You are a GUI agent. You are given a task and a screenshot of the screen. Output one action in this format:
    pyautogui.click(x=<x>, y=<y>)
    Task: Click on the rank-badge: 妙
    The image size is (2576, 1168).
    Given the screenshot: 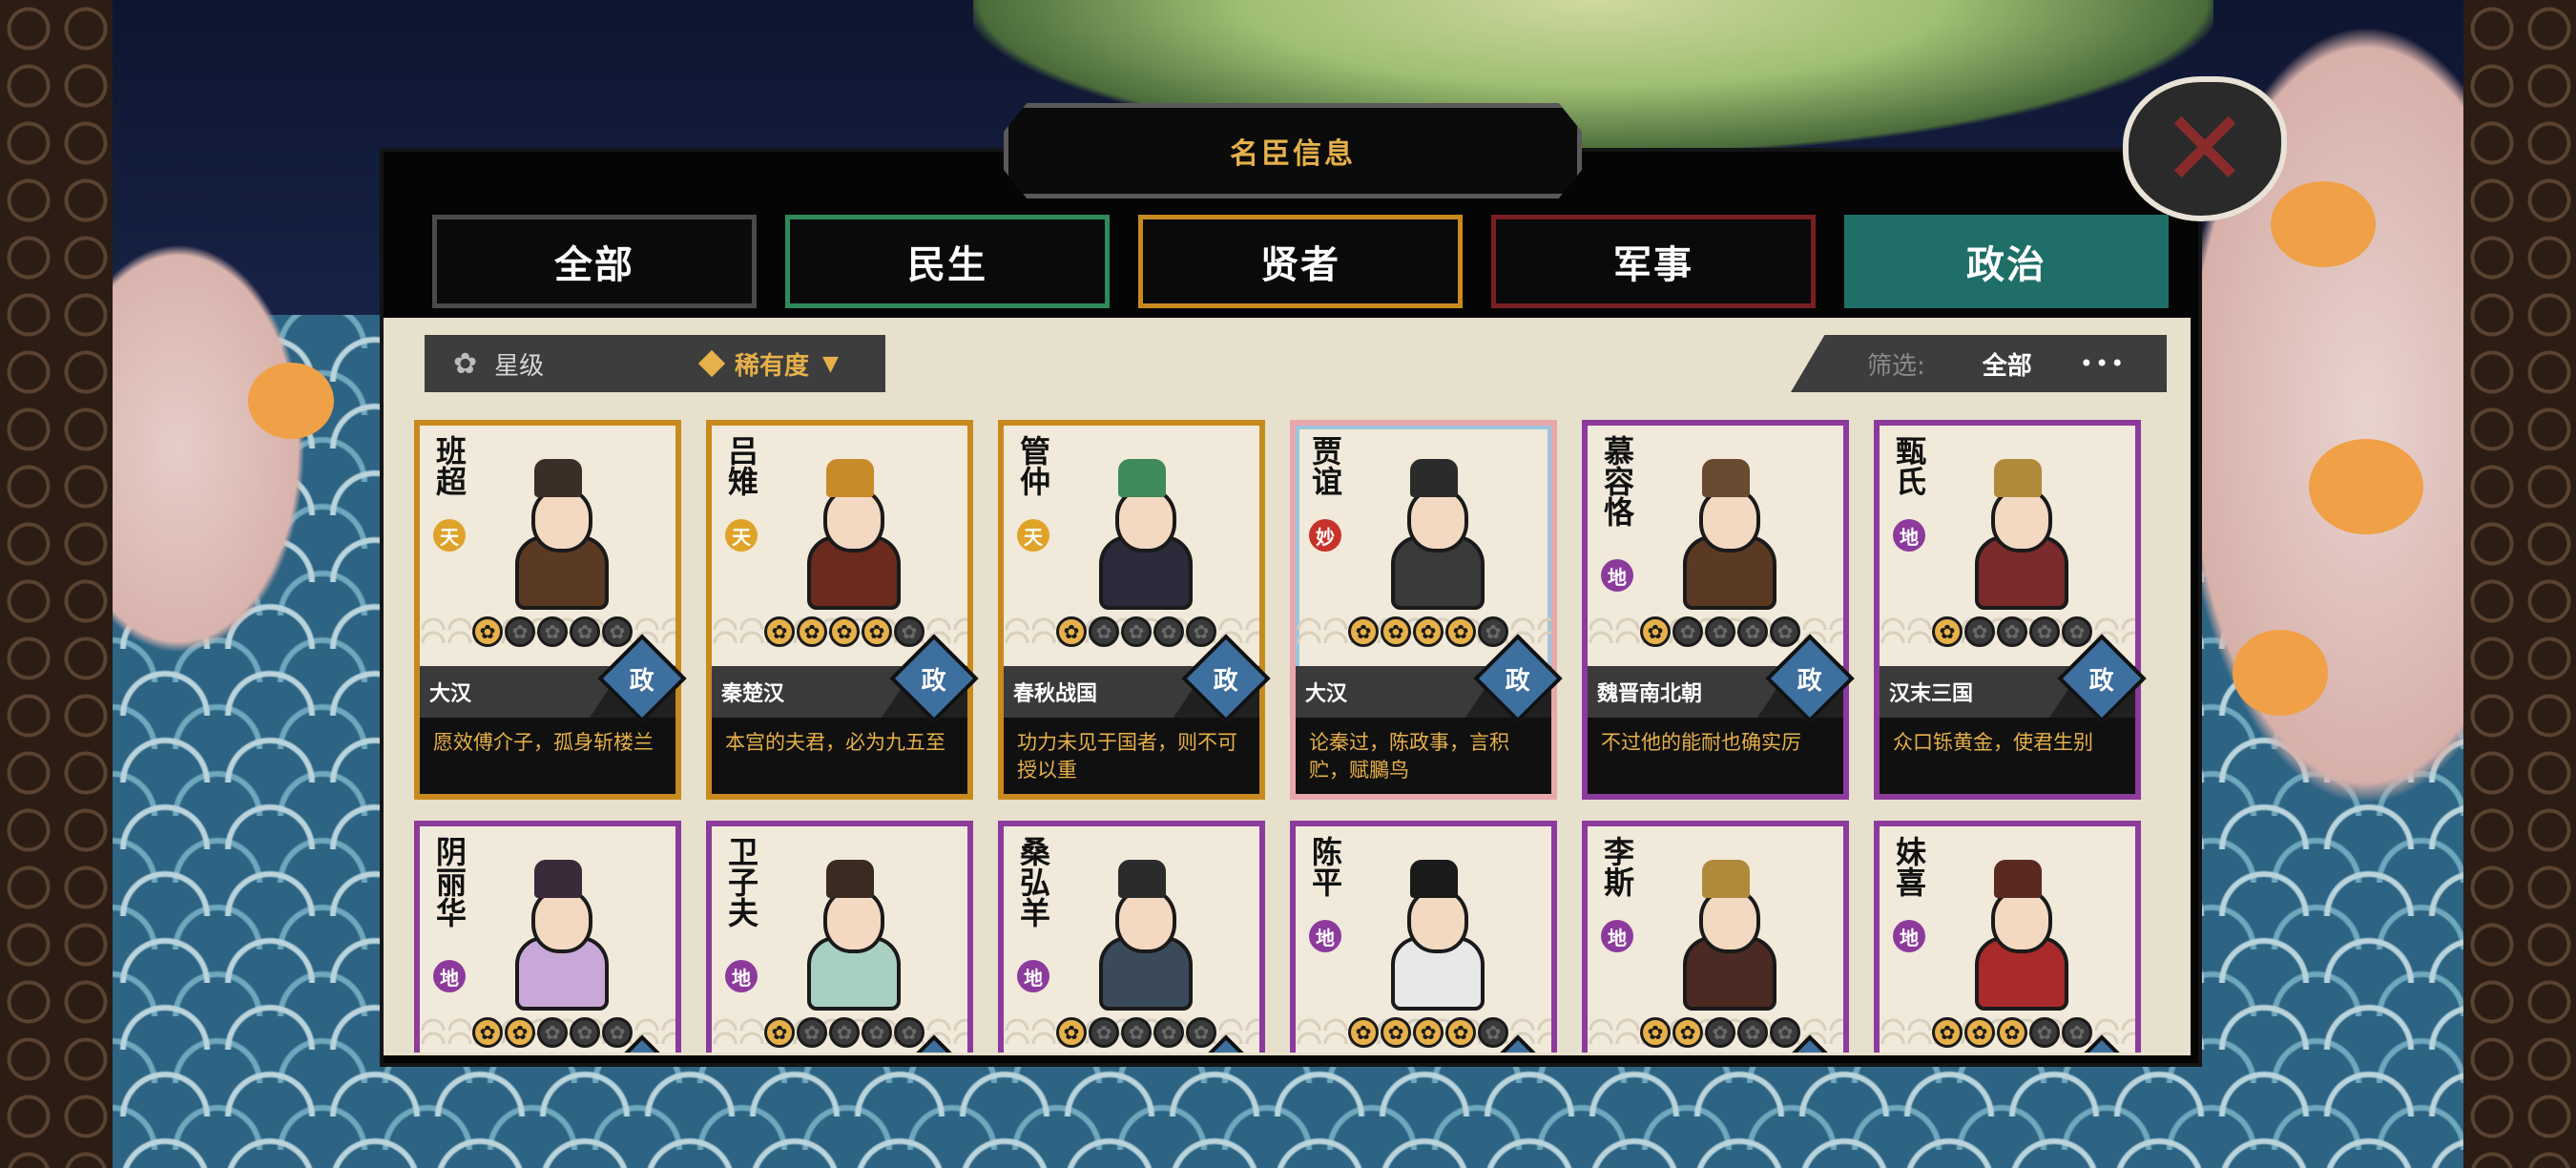 What is the action you would take?
    pyautogui.click(x=1325, y=535)
    